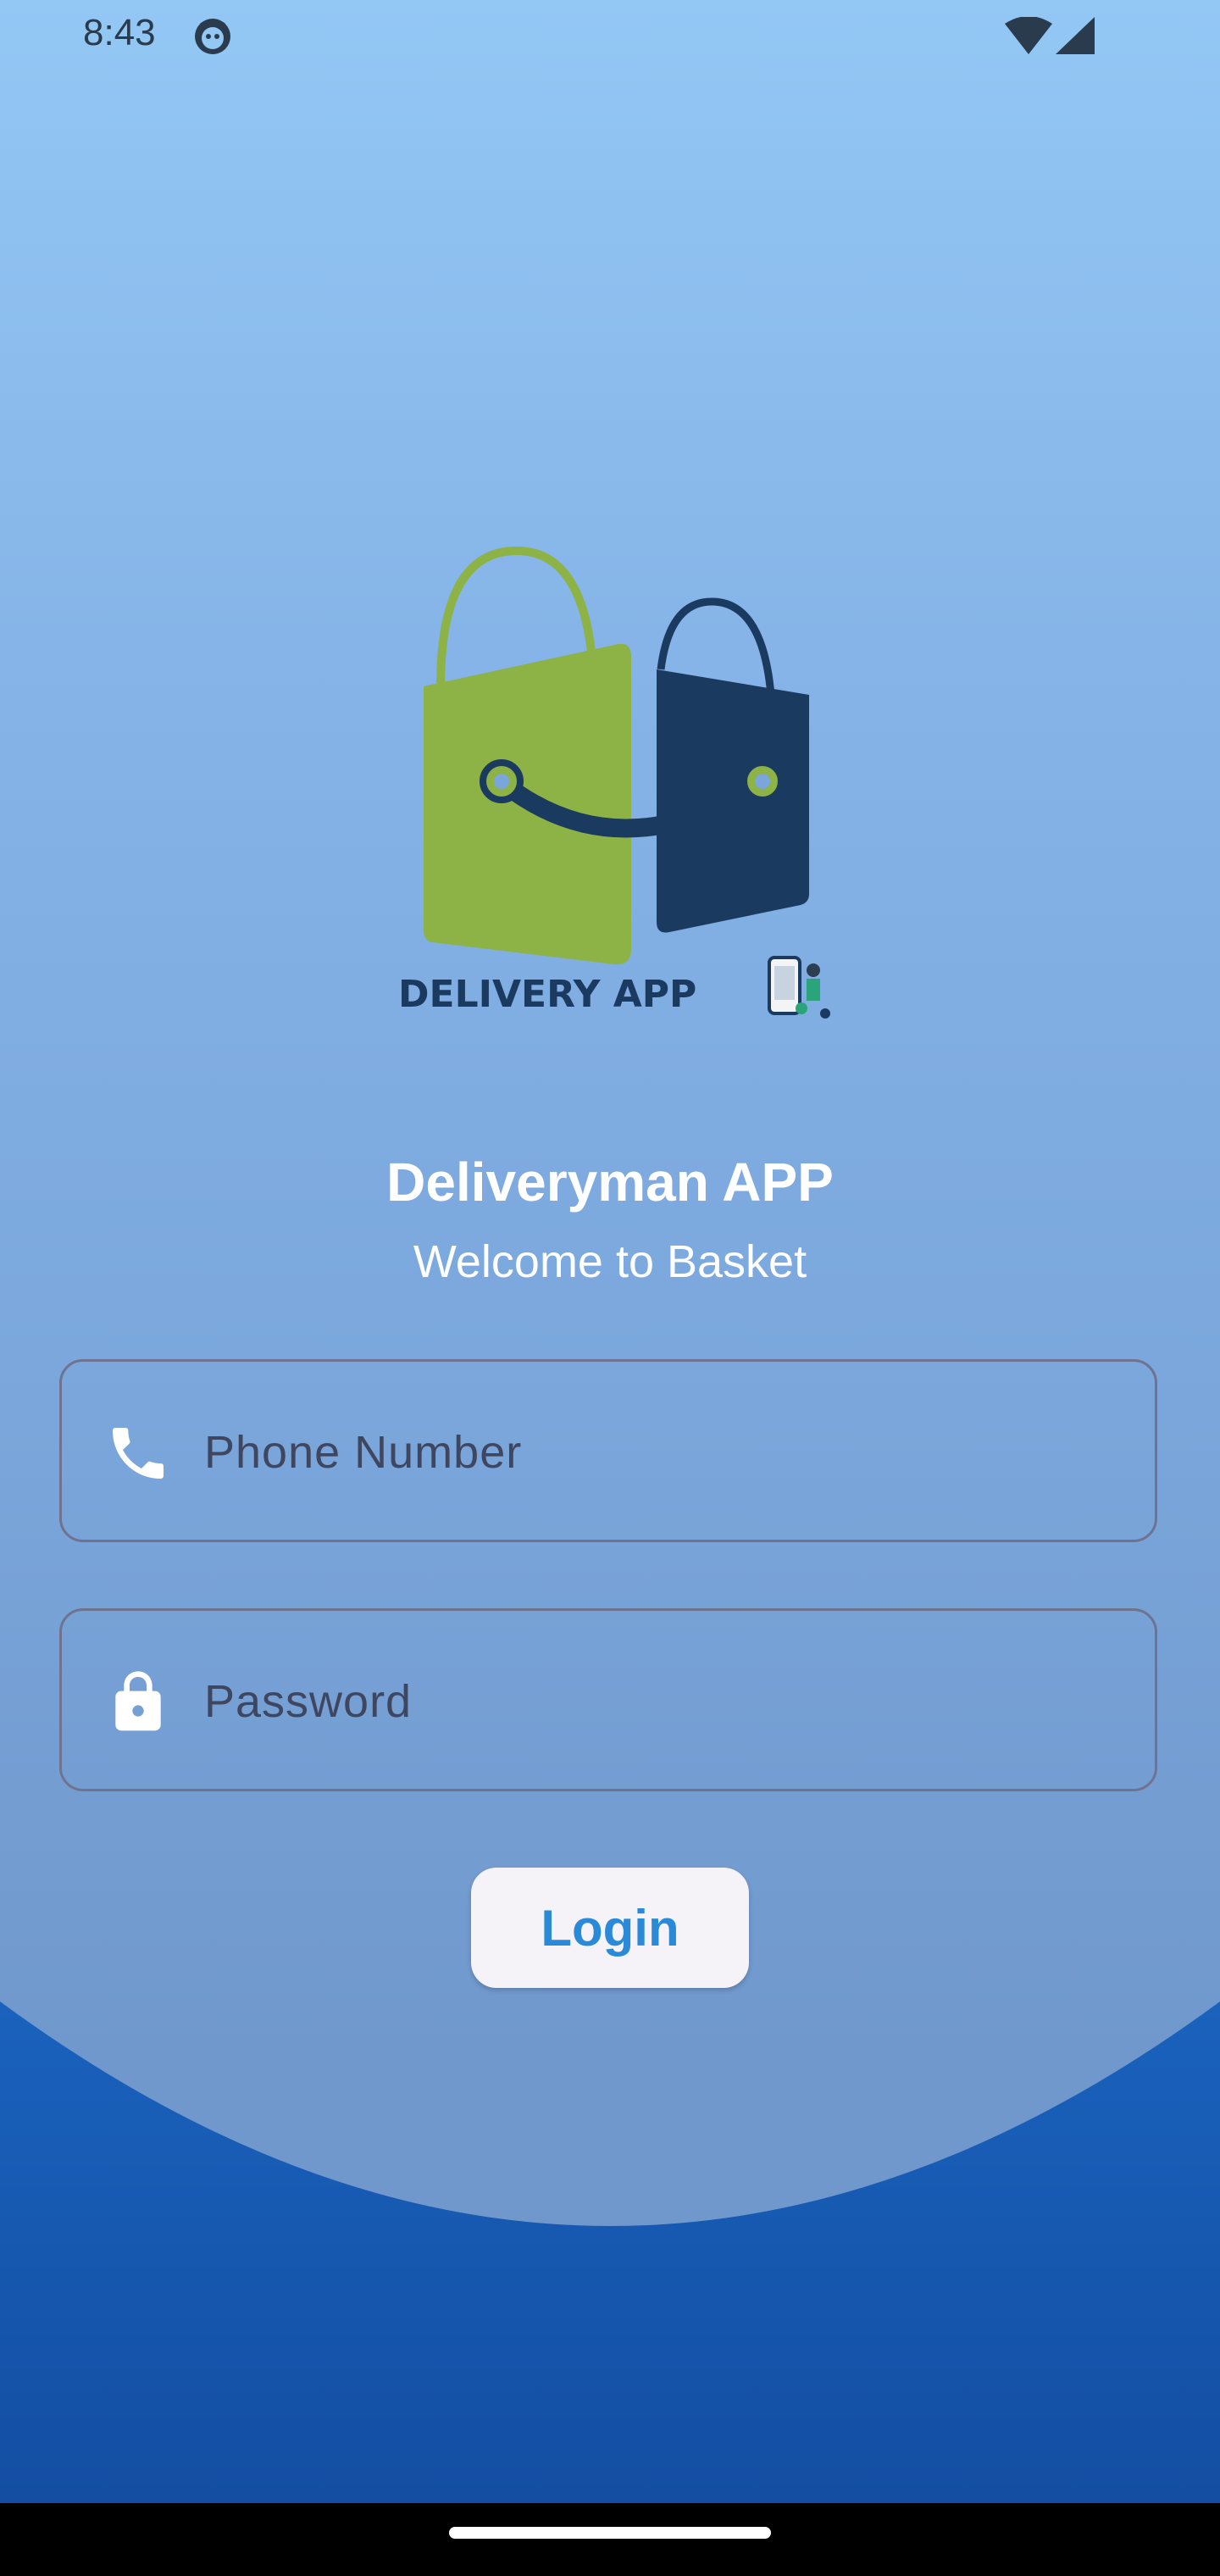 This screenshot has height=2576, width=1220. What do you see at coordinates (138, 1701) in the screenshot?
I see `lock-icon` at bounding box center [138, 1701].